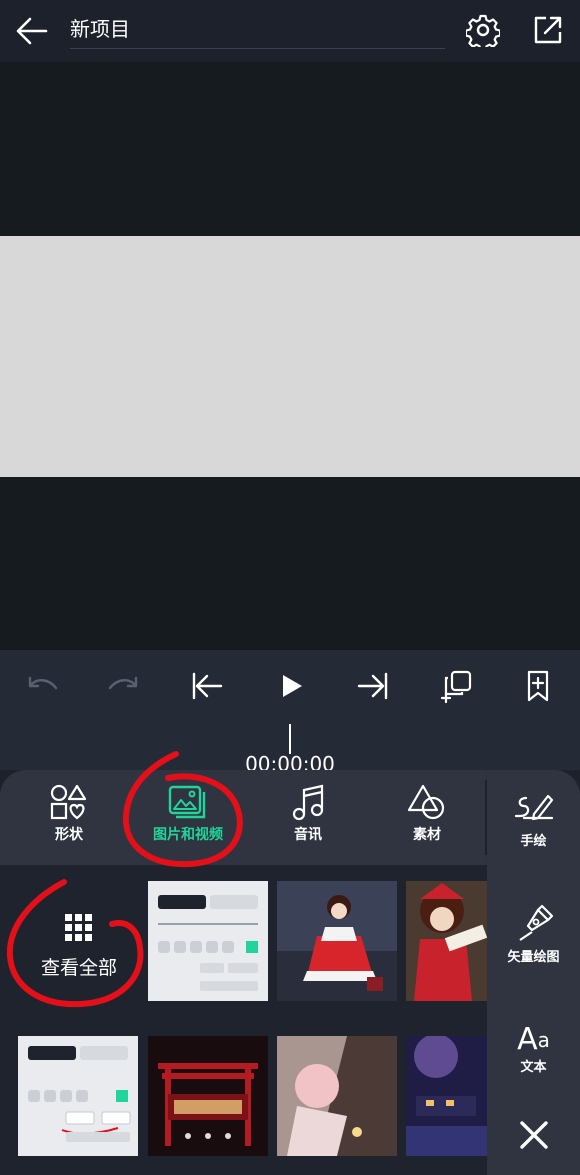  I want to click on tab-elements: 素材, so click(427, 820).